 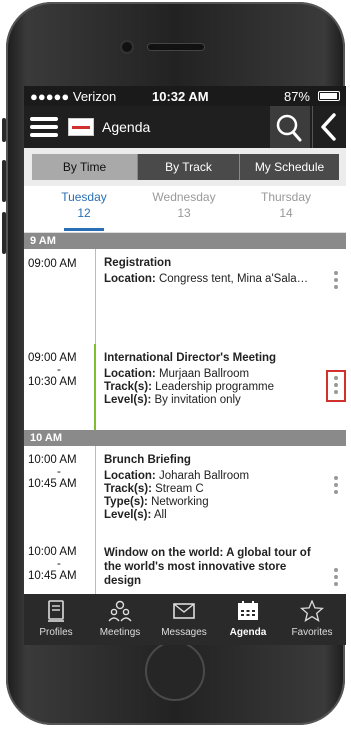 What do you see at coordinates (156, 502) in the screenshot?
I see `session-types: Type(s): Networking` at bounding box center [156, 502].